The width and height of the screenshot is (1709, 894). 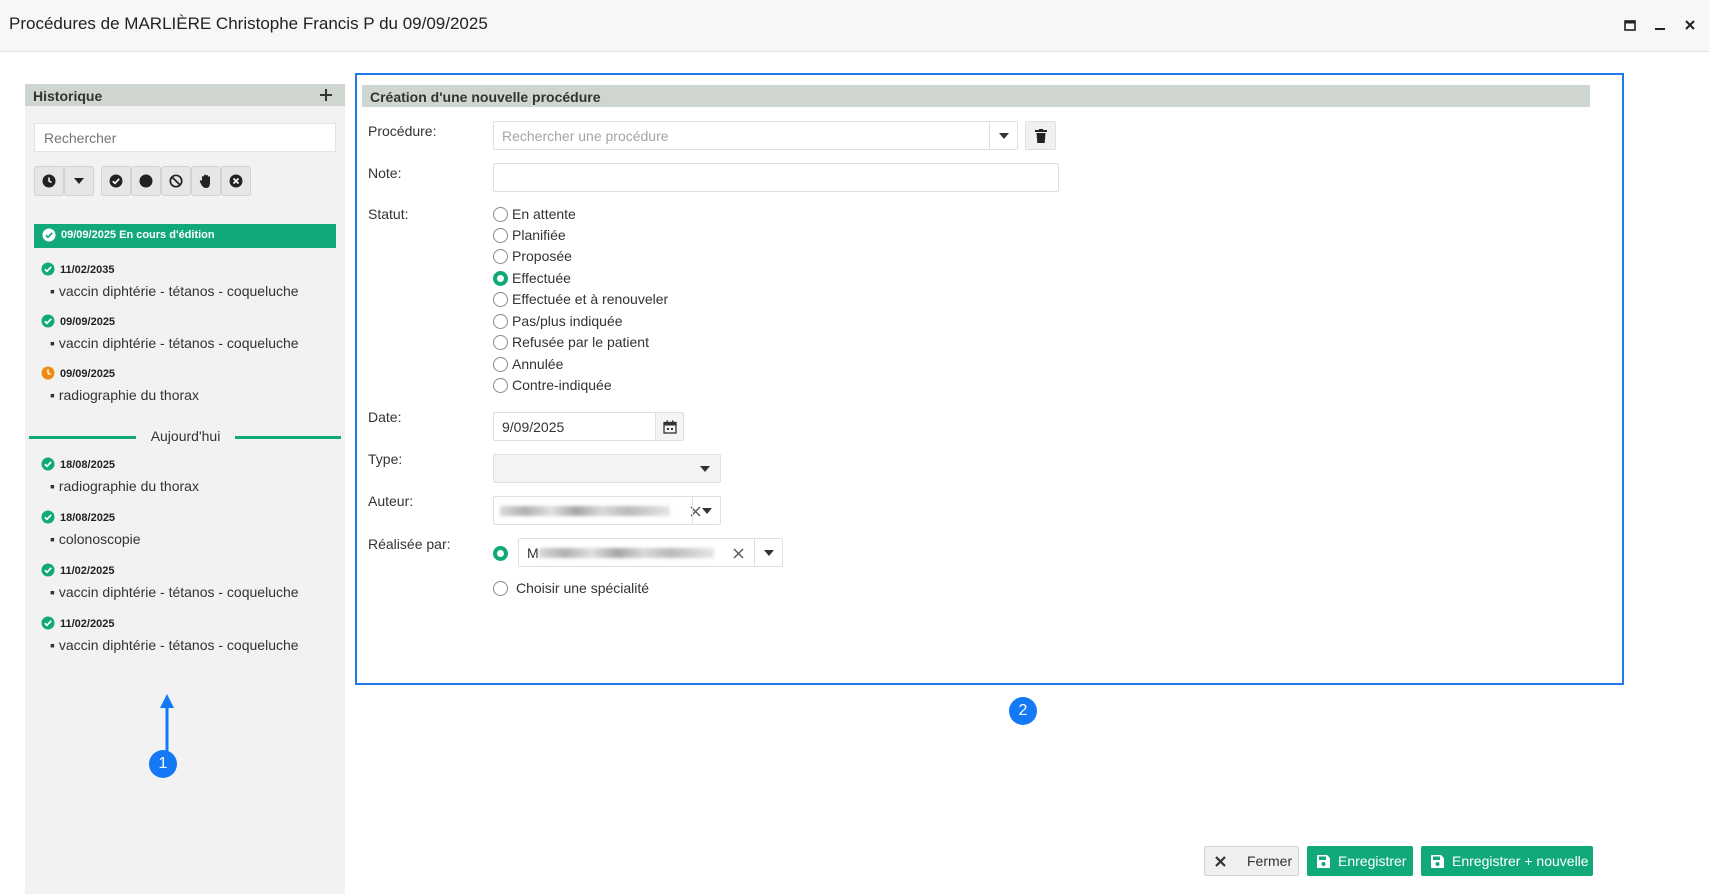 I want to click on status-option-contre-indiquee: Contre-indiquée, so click(x=552, y=385).